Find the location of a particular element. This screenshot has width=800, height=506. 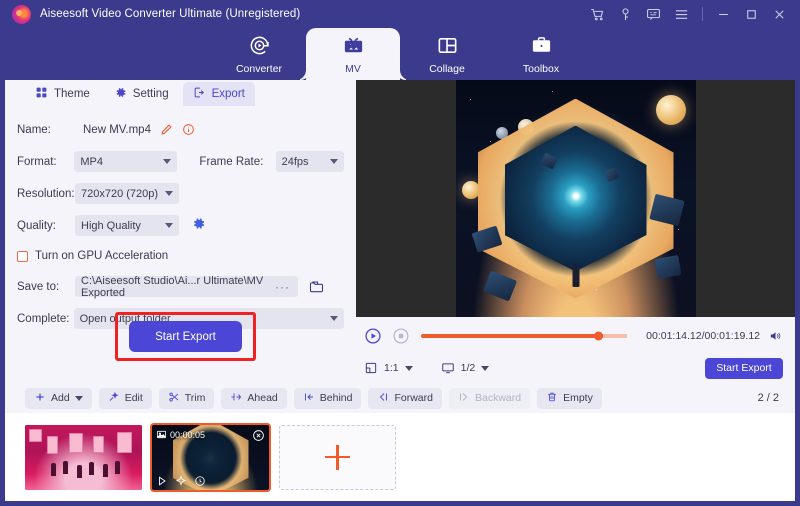

image-icon is located at coordinates (161, 435).